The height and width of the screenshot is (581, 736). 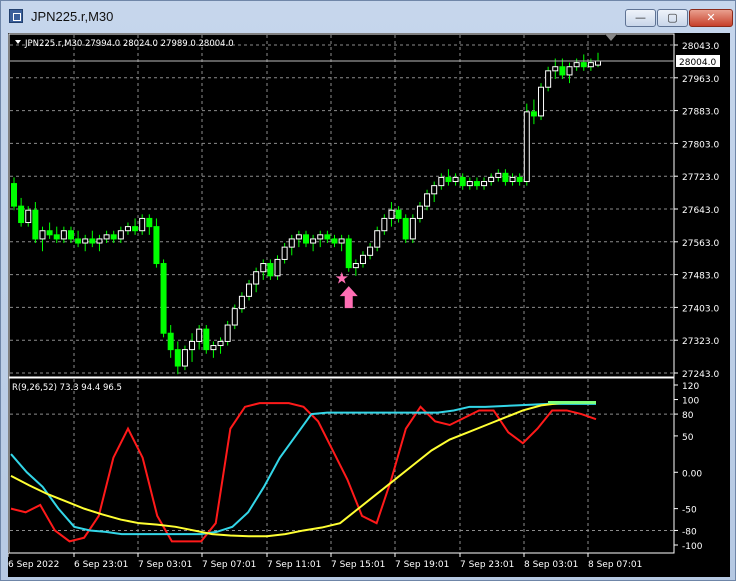 I want to click on up-arrow-icon, so click(x=348, y=297).